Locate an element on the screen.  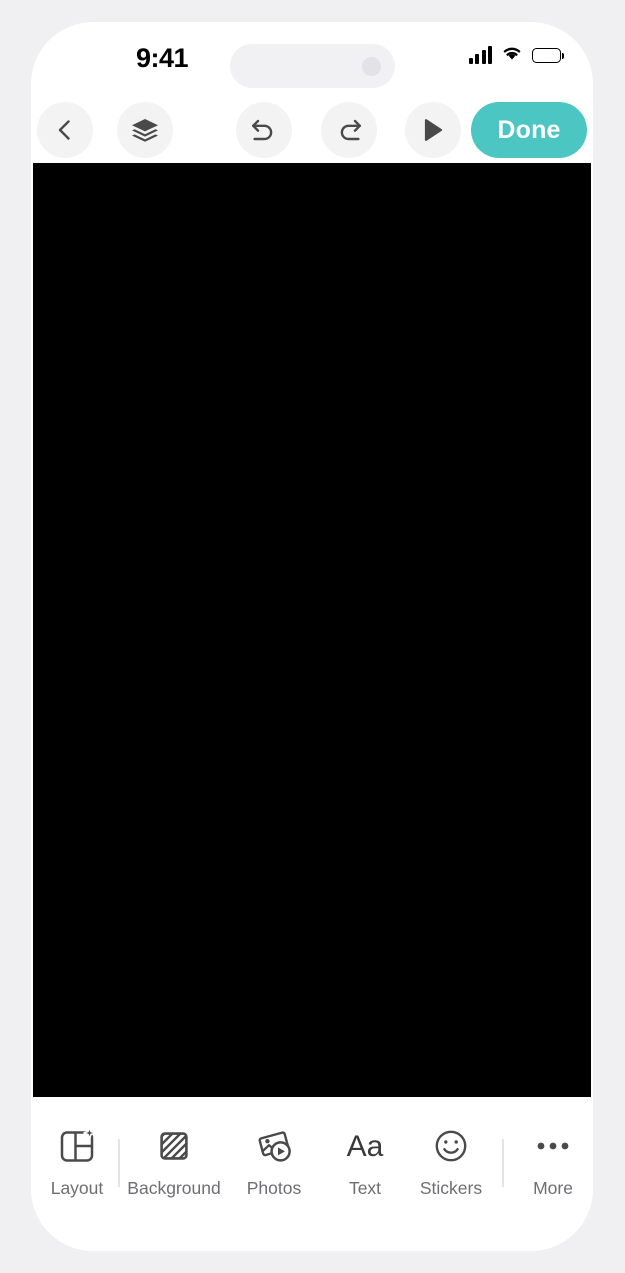
toolbar-divider is located at coordinates (503, 1163).